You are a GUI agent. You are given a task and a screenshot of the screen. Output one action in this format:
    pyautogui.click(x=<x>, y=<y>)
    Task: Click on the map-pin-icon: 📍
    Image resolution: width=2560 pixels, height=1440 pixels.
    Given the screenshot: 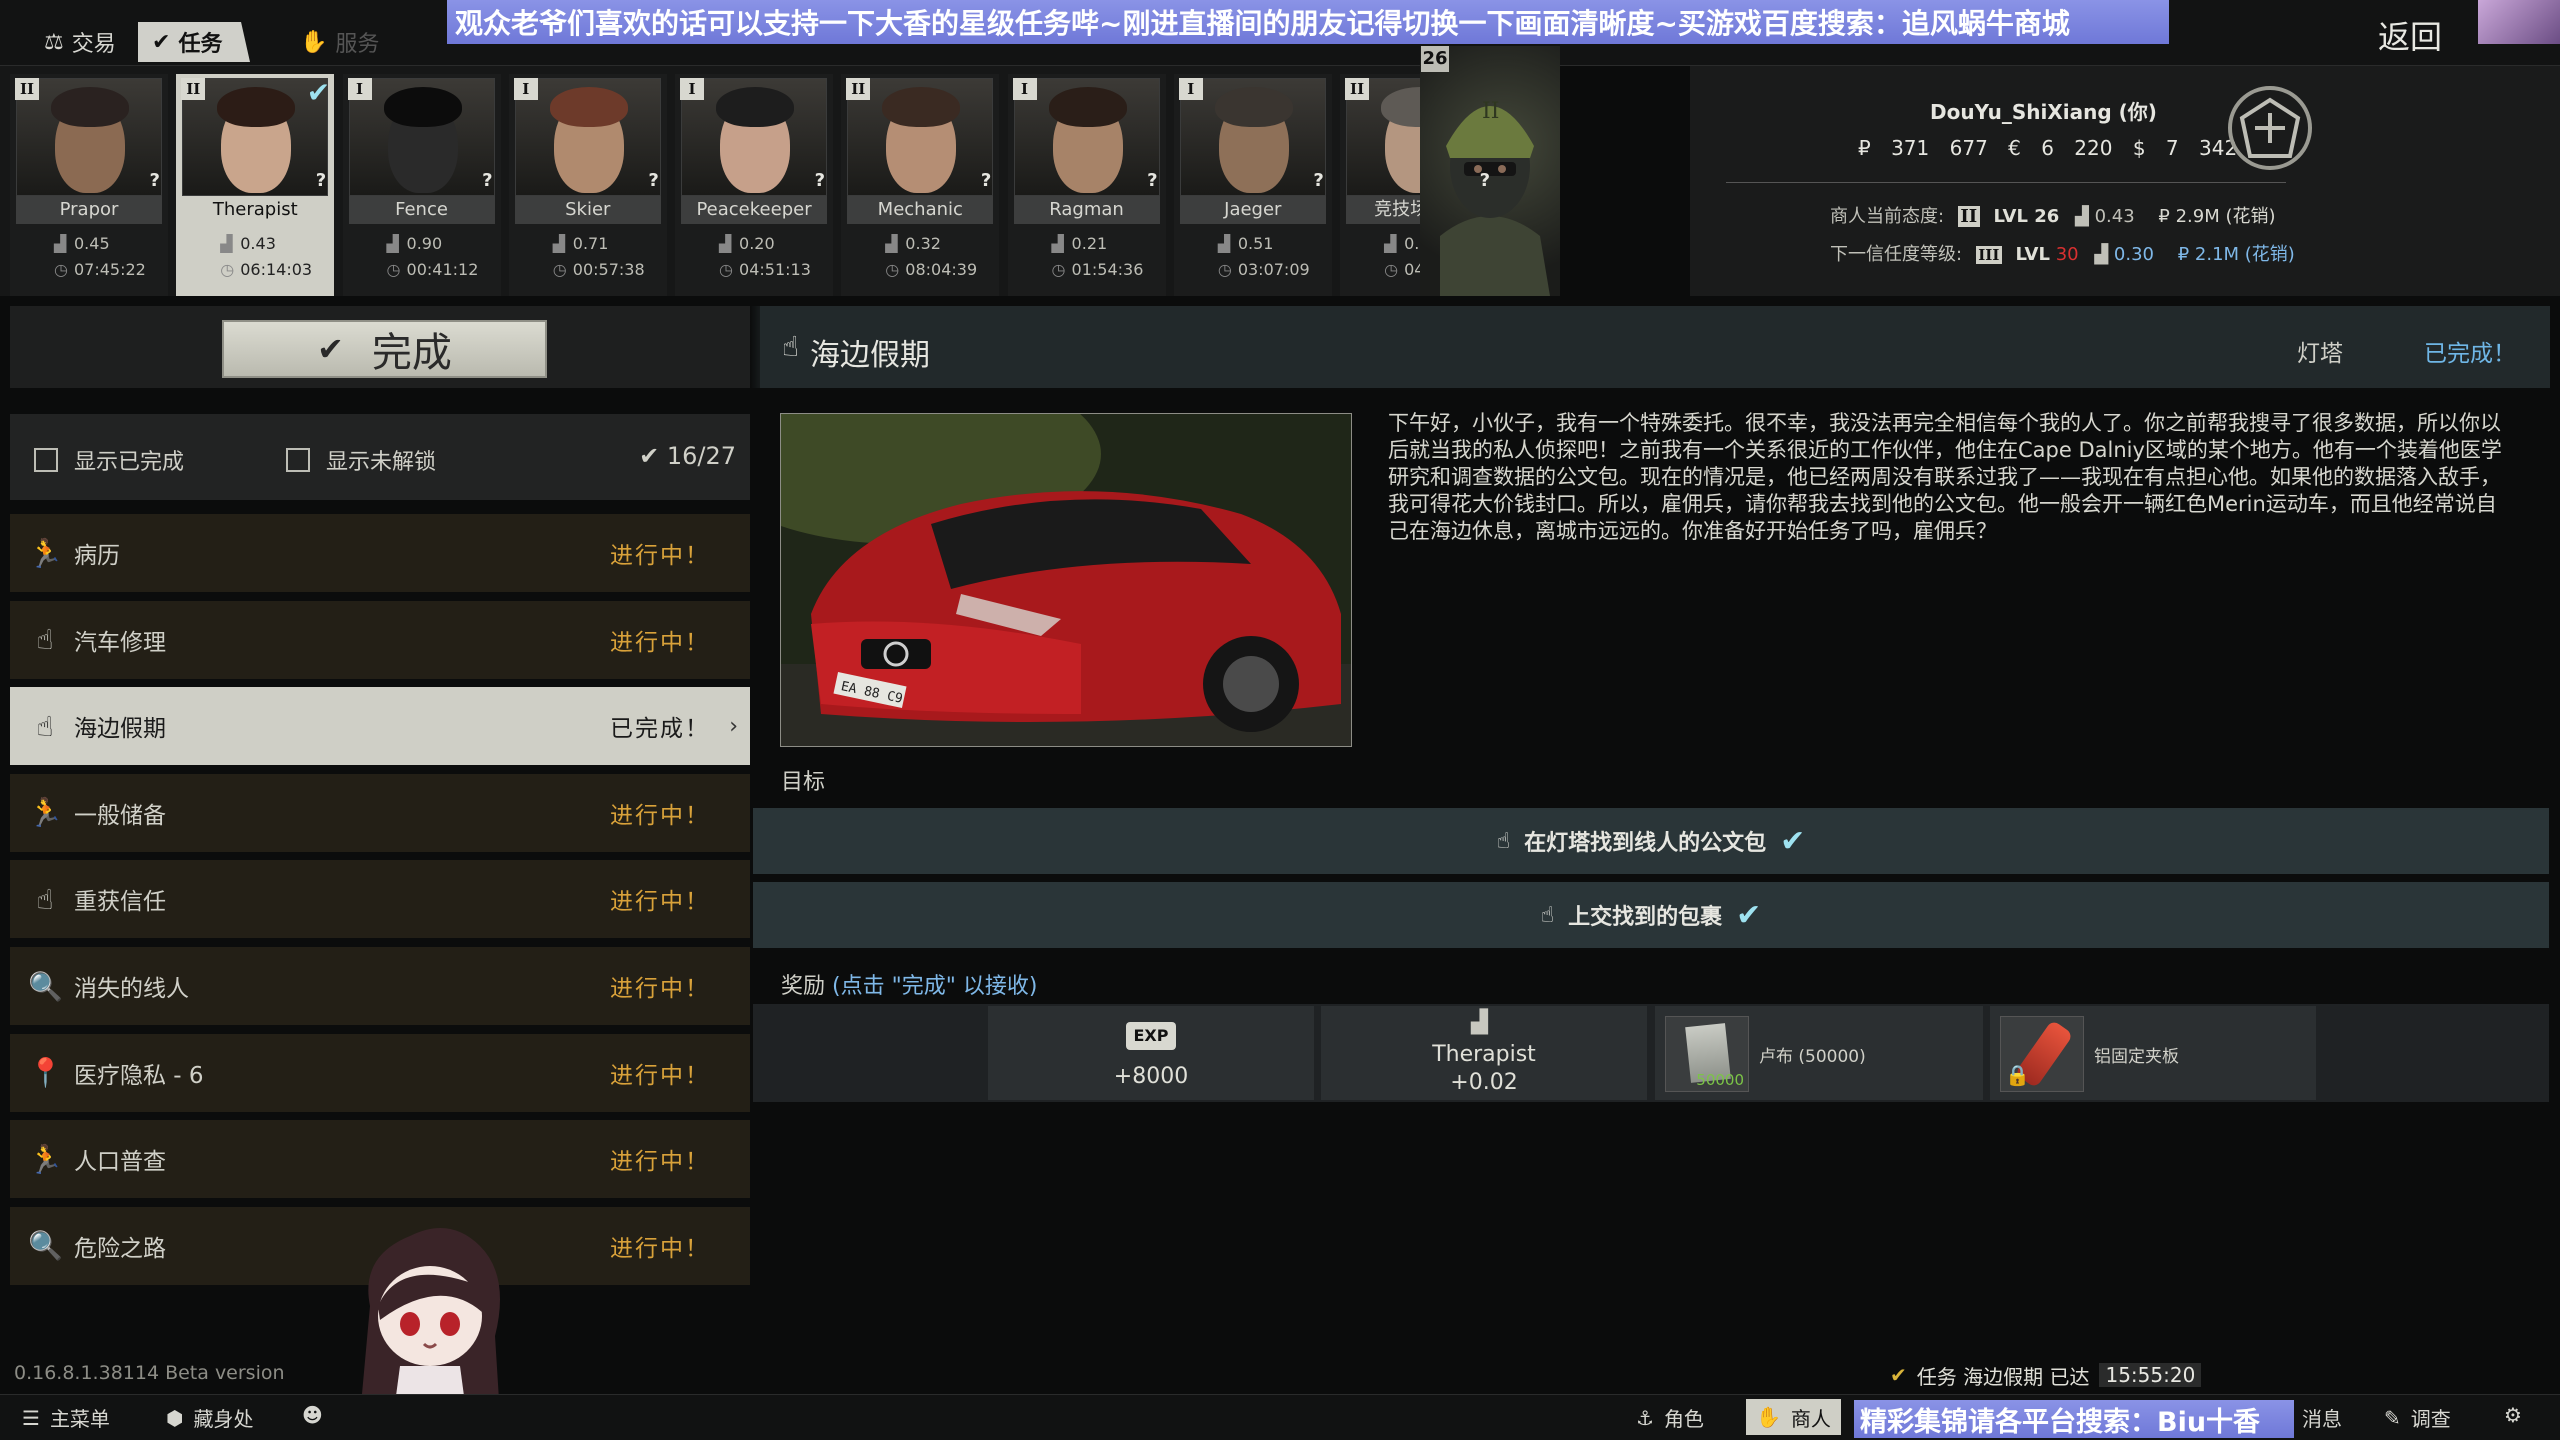 What is the action you would take?
    pyautogui.click(x=45, y=1073)
    